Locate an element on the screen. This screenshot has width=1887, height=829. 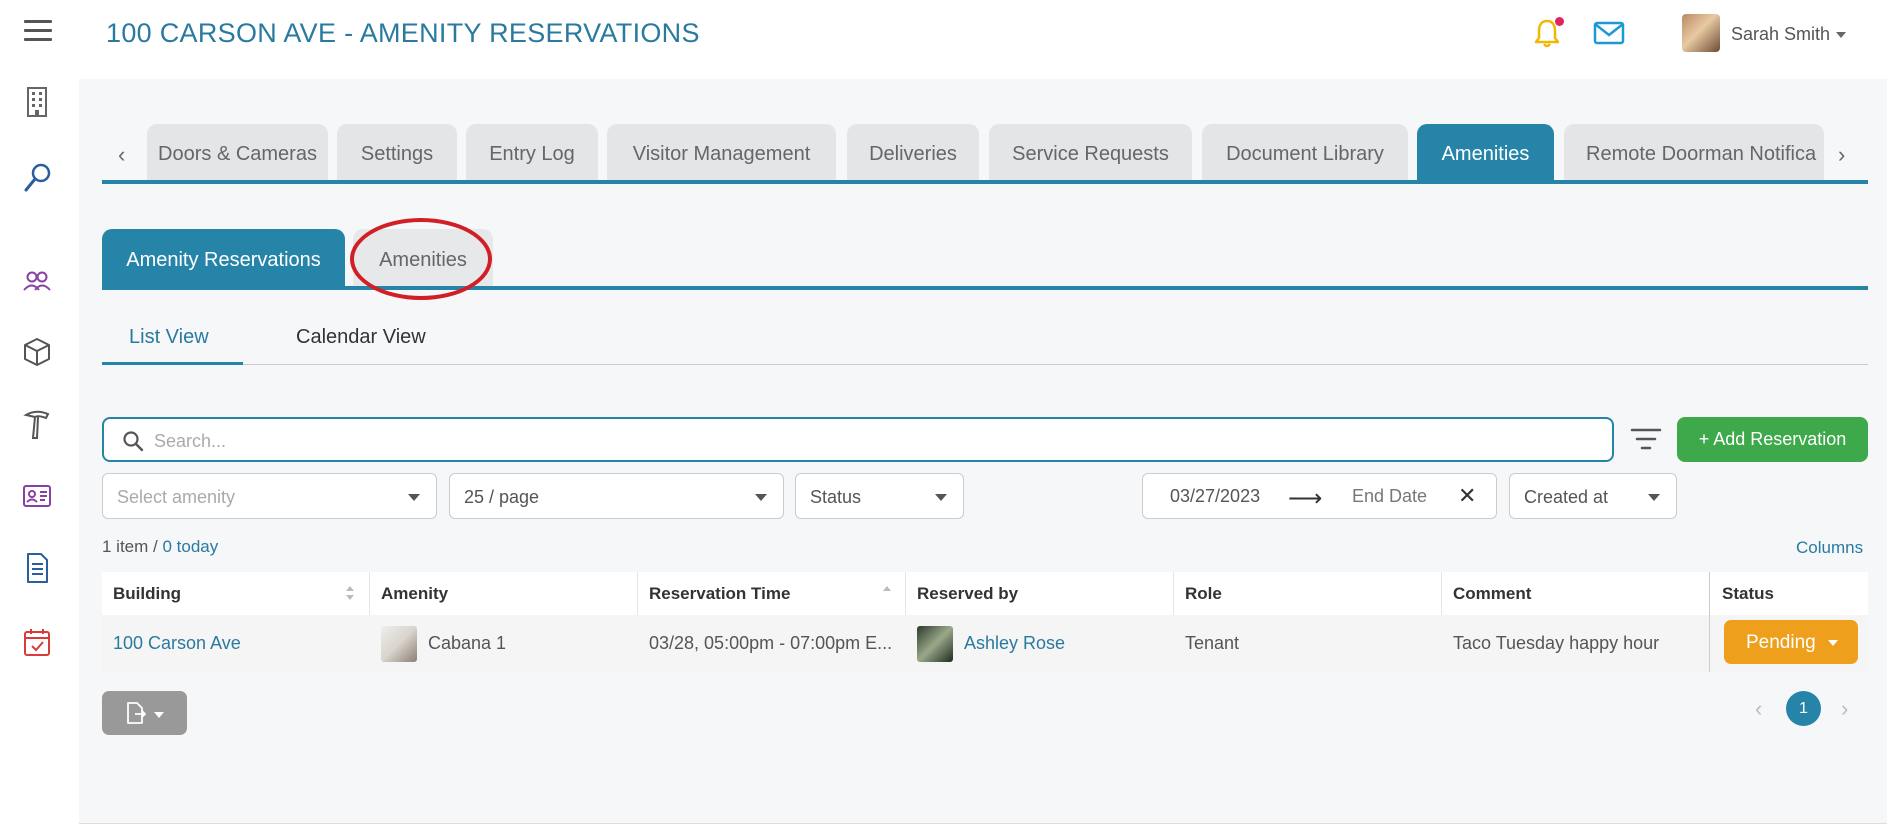
item-count: 1 item is located at coordinates (125, 546).